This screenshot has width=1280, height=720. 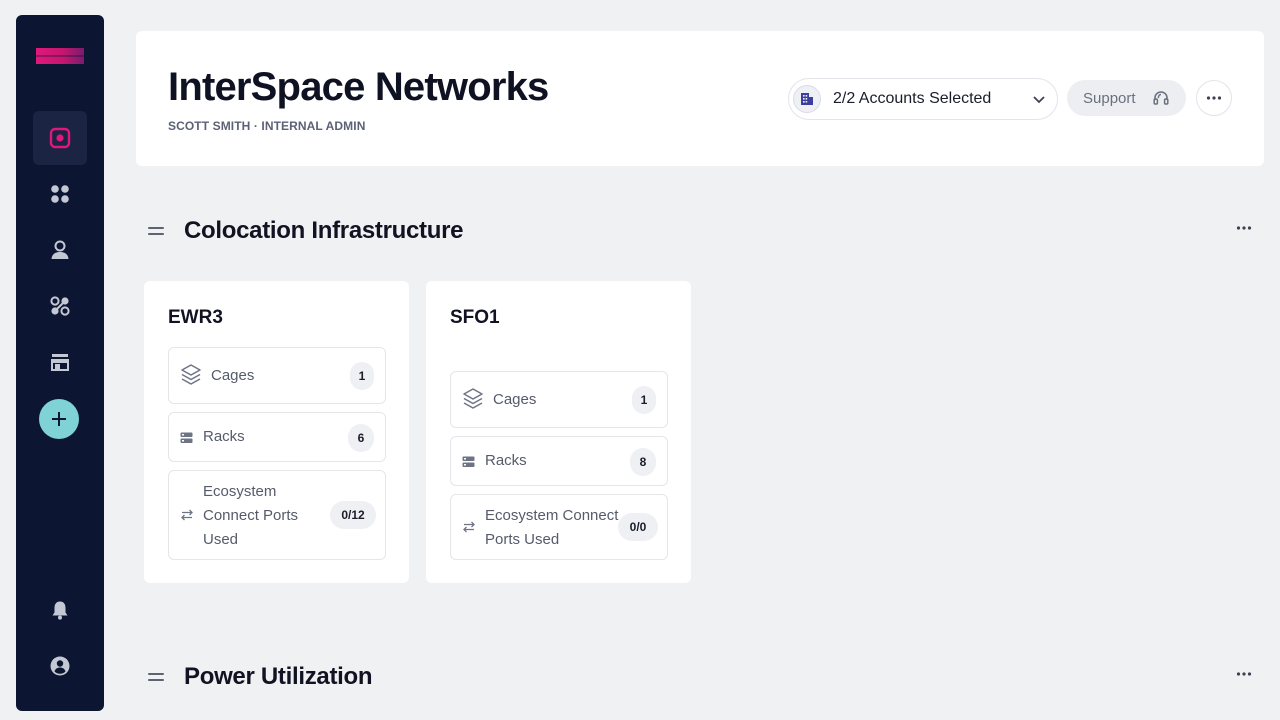 I want to click on nav-users, so click(x=60, y=250).